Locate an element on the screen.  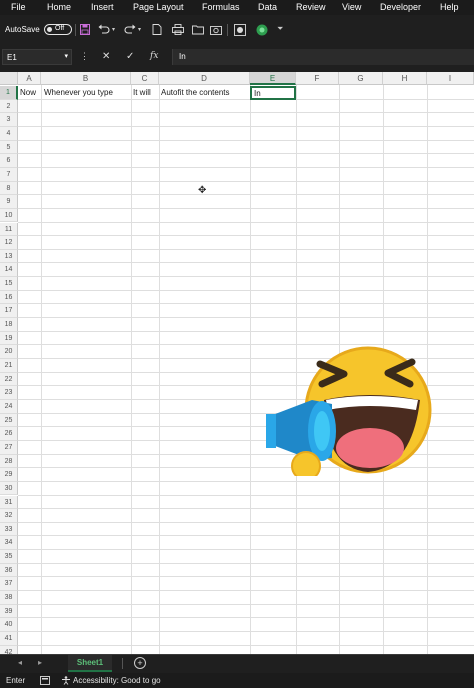
menu-file: File is located at coordinates (18, 7).